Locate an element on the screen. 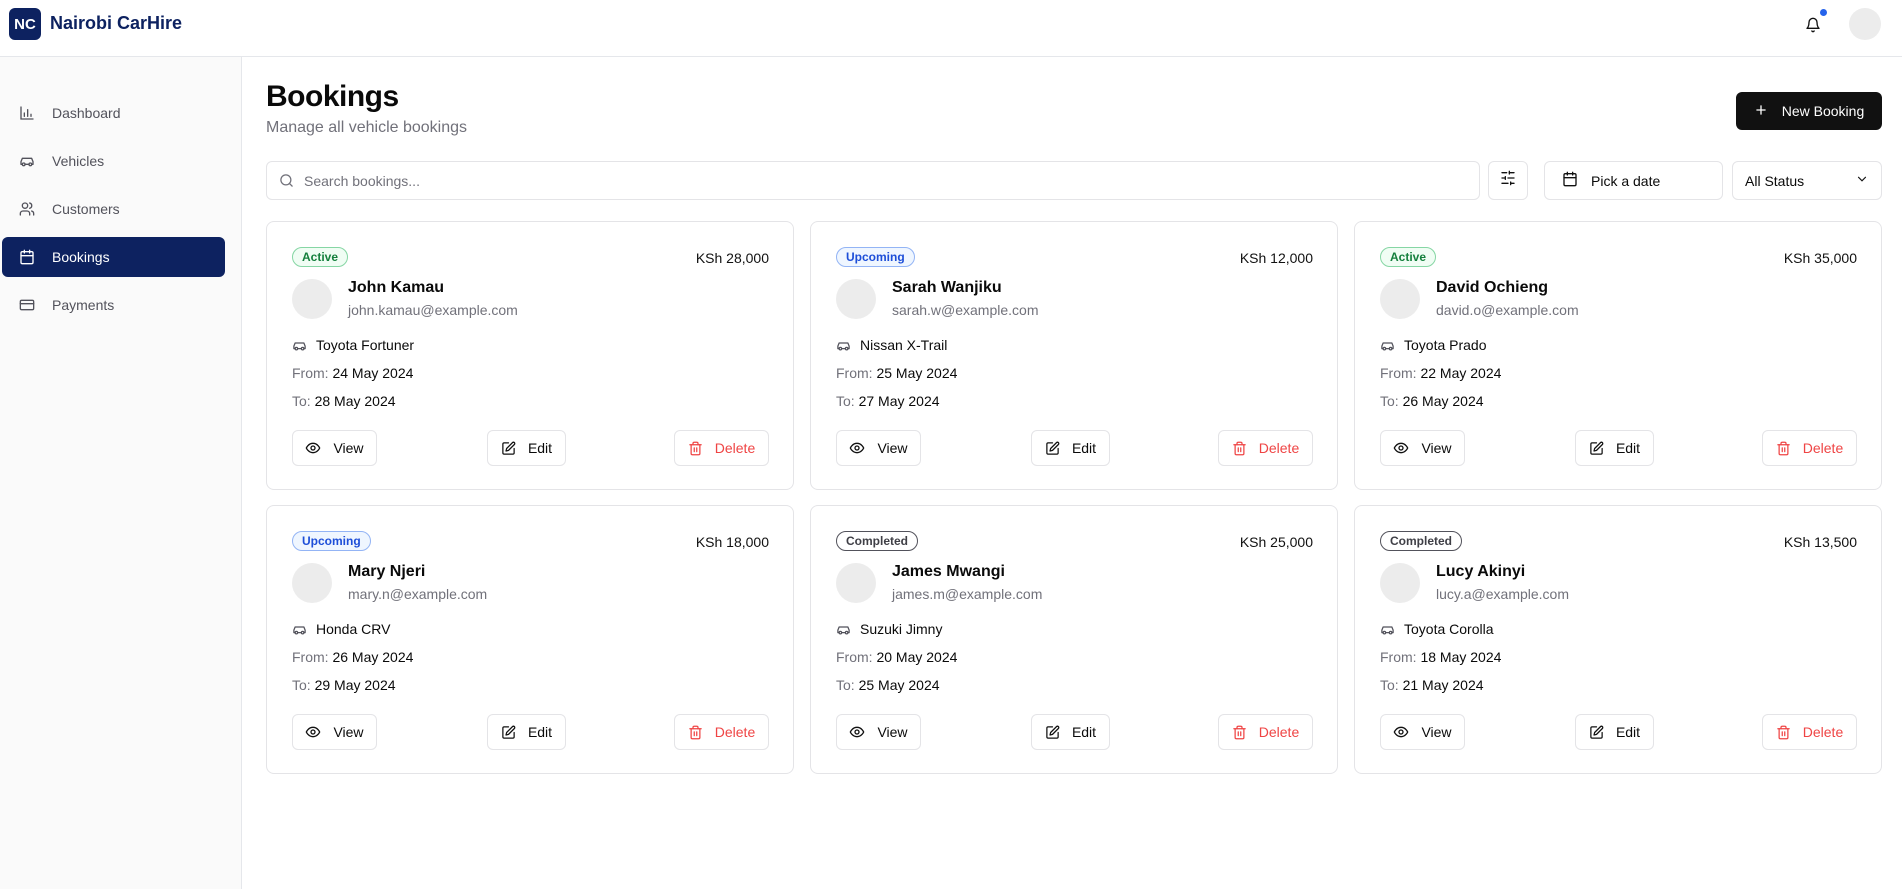  customer-name: Sarah Wanjiku is located at coordinates (947, 287).